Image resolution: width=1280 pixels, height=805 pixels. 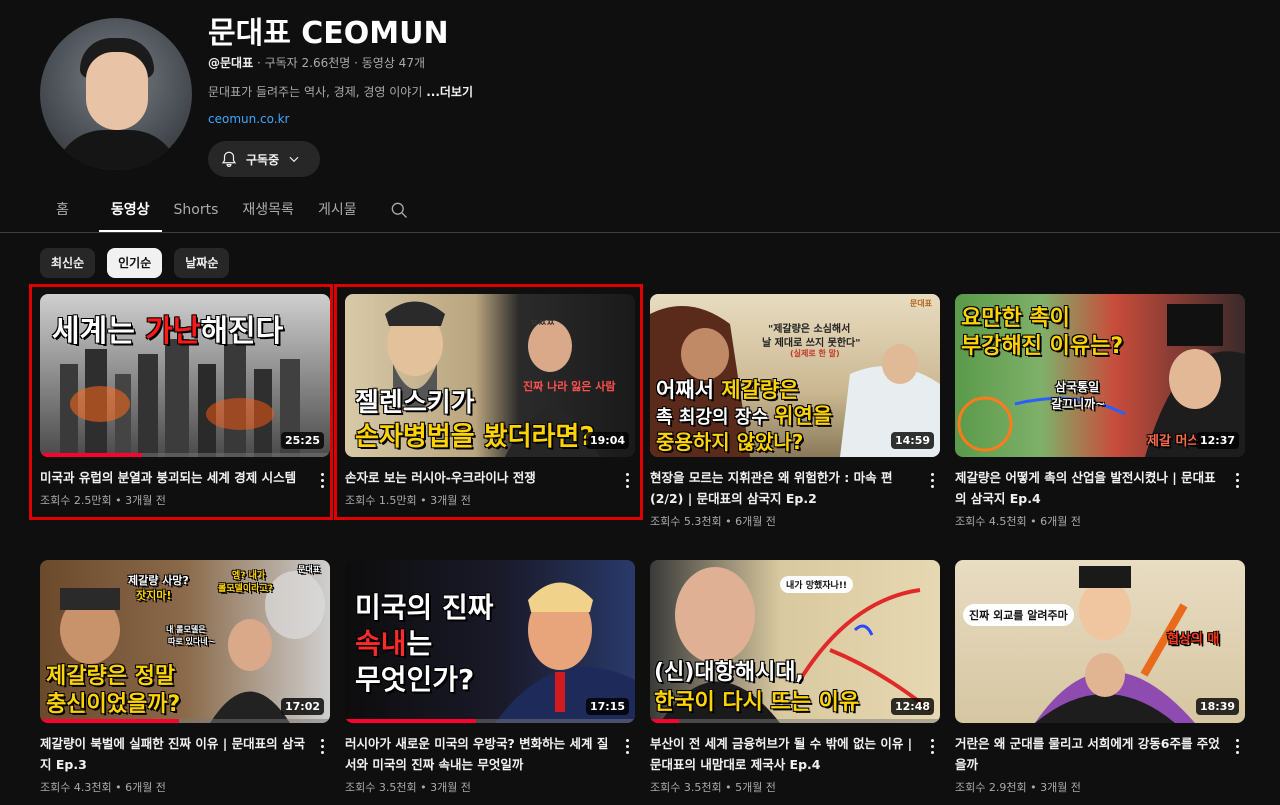 I want to click on thumb-text: 삼국통일, so click(x=1077, y=387).